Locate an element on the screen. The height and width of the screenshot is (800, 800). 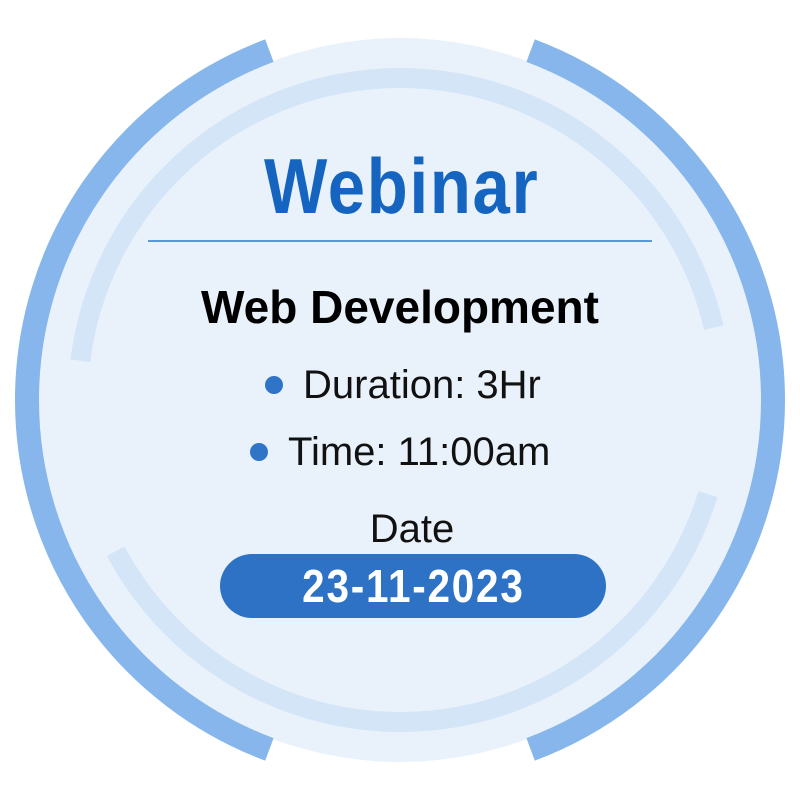
detail-text: Time: 11:00am is located at coordinates (419, 451).